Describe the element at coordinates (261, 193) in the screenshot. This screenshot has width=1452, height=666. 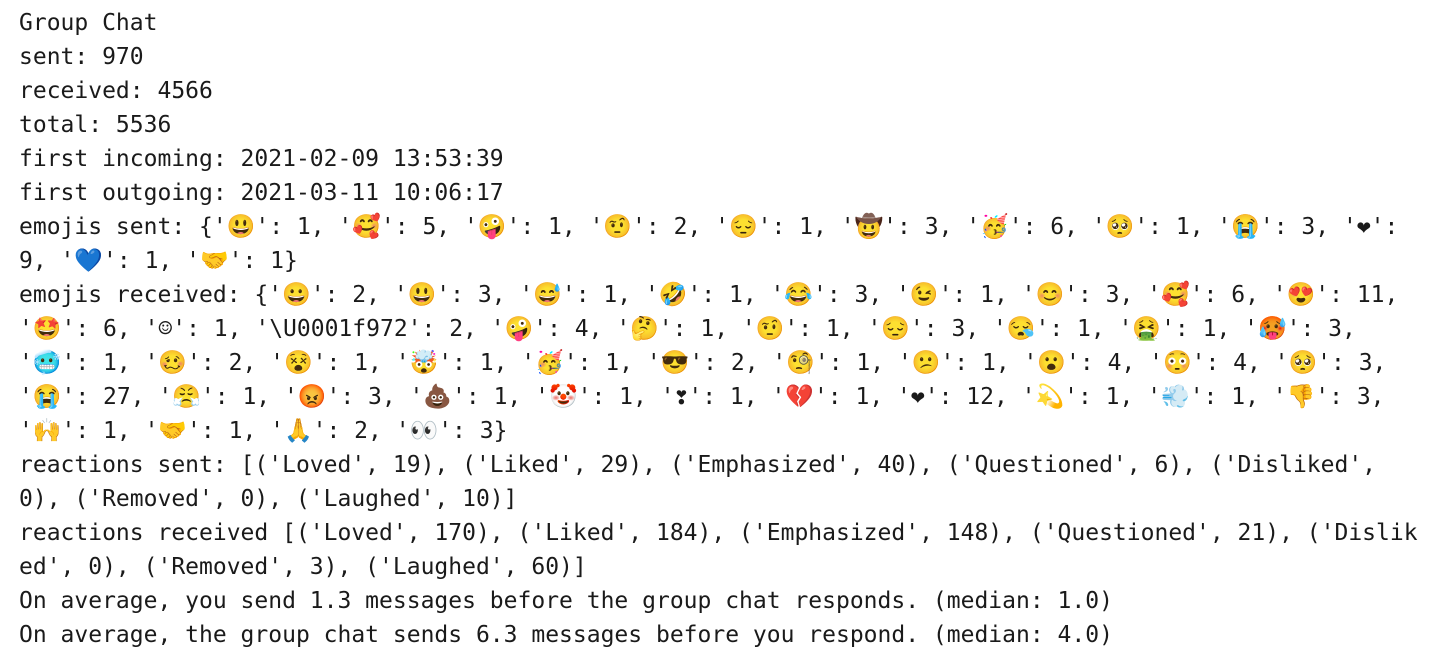
I see `first-outgoing: first outgoing: 2021-03-11 10:06:17` at that location.